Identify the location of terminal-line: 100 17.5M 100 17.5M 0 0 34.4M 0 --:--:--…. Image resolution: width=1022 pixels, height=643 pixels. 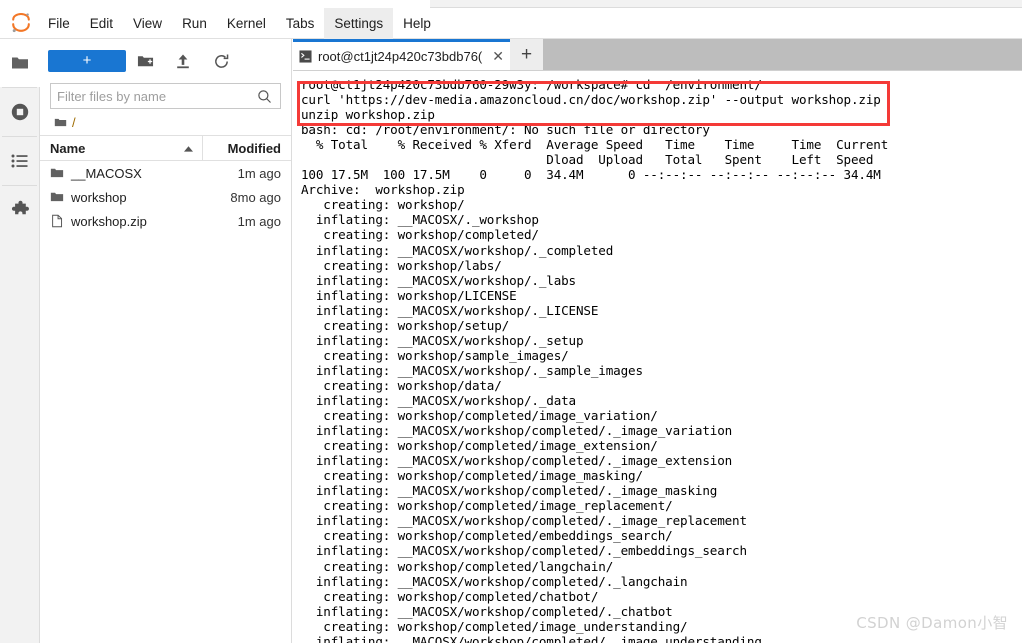
(591, 175).